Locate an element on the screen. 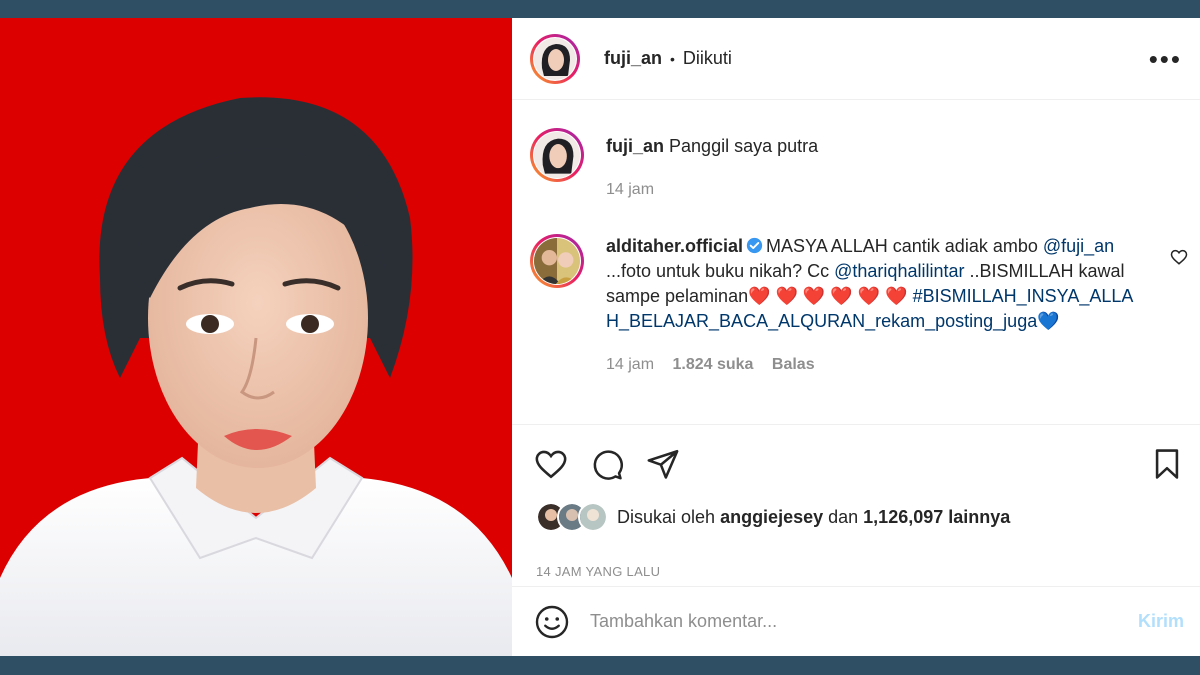 The image size is (1200, 675). blue-heart-emoji: 💙 is located at coordinates (1048, 321).